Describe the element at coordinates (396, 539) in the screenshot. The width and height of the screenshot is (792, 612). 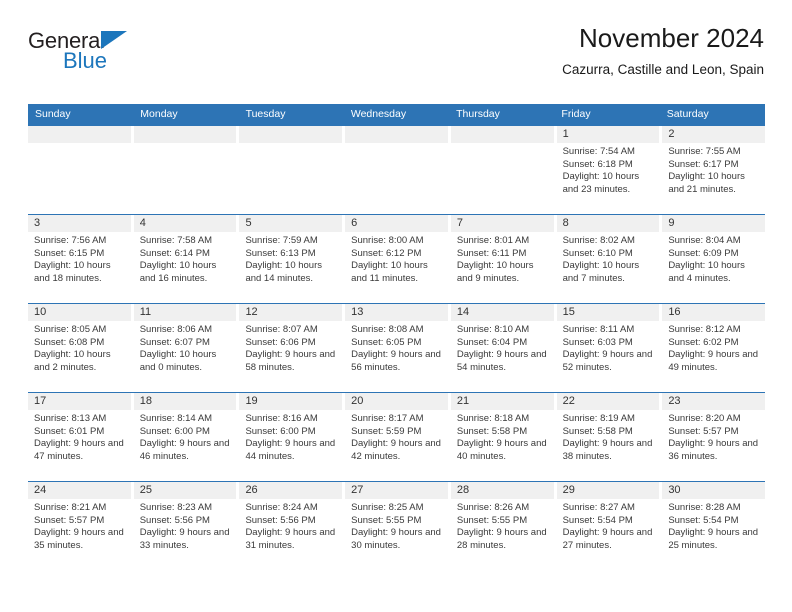
I see `daylight-text: Daylight: 9 hours and 30 minutes.` at that location.